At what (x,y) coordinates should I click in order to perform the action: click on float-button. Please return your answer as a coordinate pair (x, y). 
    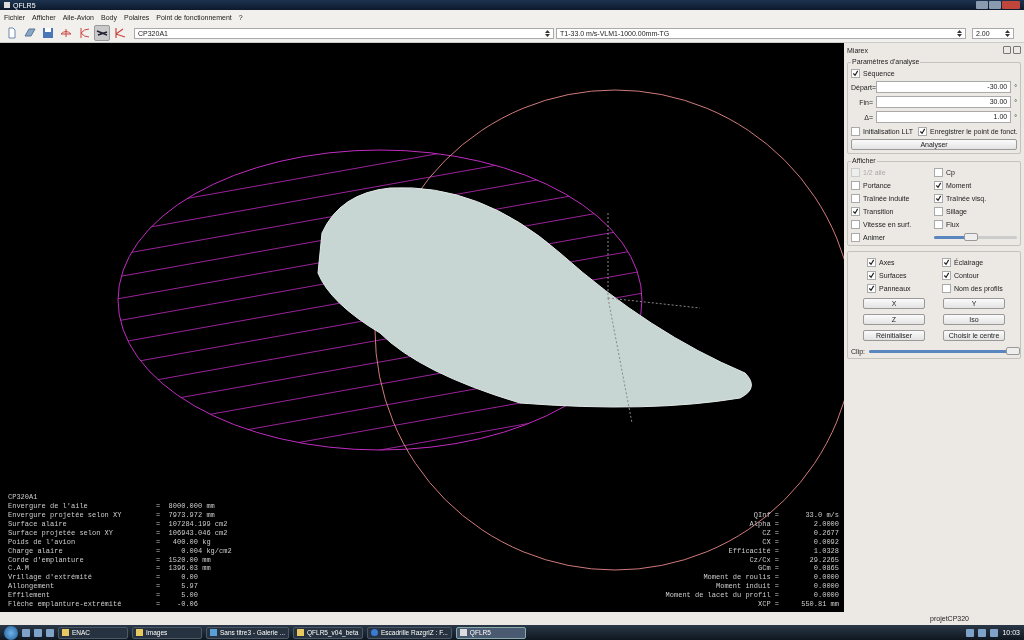
    Looking at the image, I should click on (1007, 50).